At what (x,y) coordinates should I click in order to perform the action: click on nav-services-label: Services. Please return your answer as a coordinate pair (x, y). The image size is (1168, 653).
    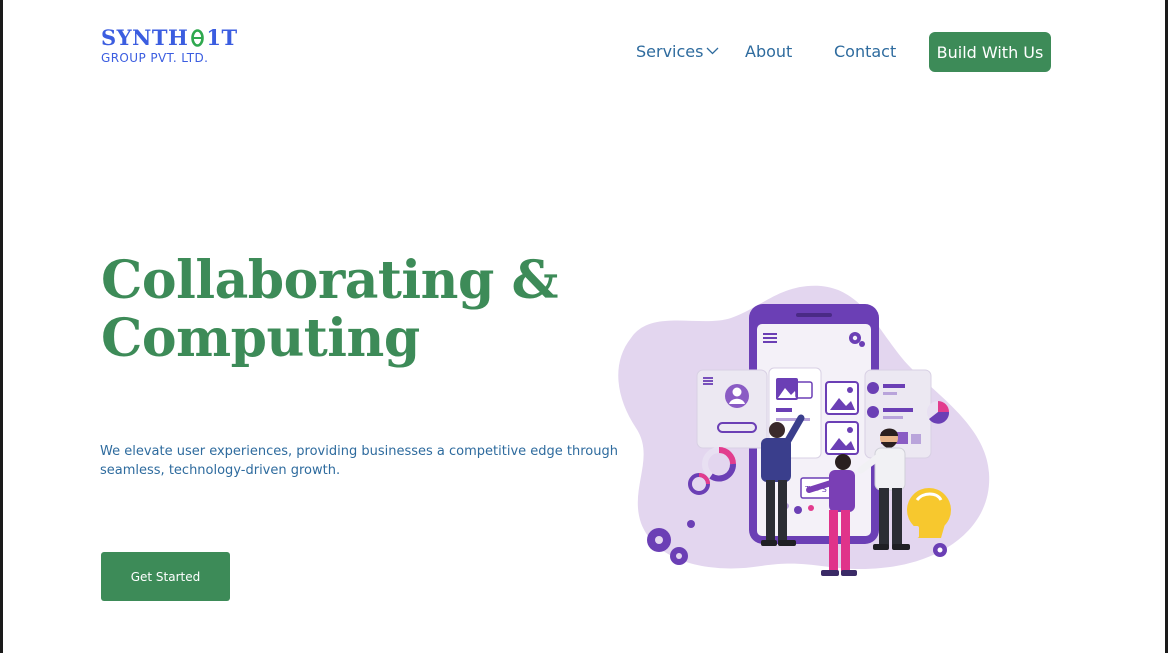
    Looking at the image, I should click on (670, 51).